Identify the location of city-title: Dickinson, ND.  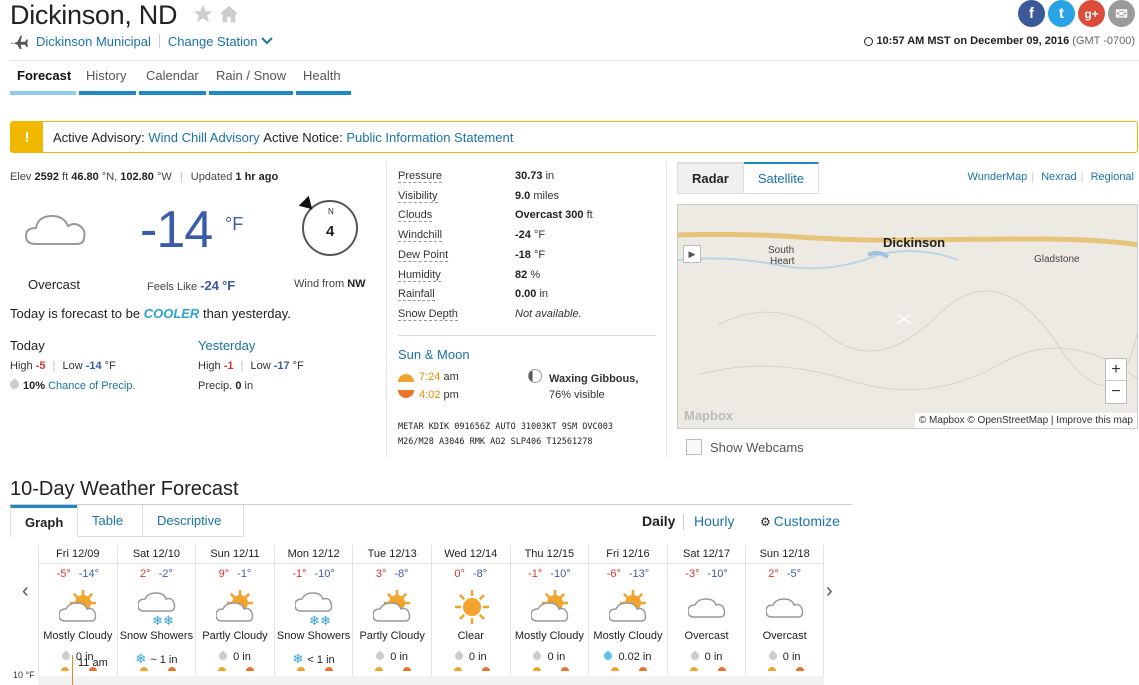
(94, 15).